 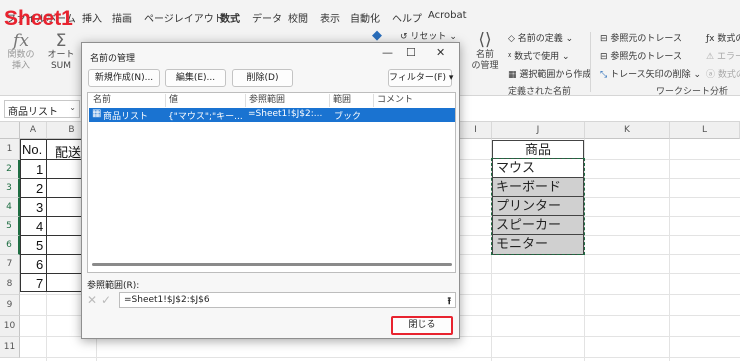 I want to click on row-header-8: 8, so click(x=10, y=284).